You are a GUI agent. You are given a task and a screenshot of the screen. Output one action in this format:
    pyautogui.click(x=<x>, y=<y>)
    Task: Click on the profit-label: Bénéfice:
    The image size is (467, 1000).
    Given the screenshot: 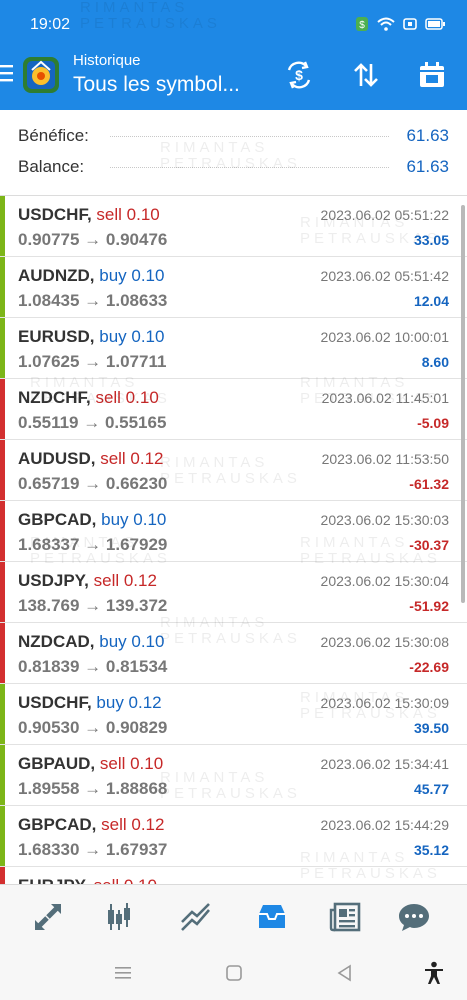 What is the action you would take?
    pyautogui.click(x=53, y=135)
    